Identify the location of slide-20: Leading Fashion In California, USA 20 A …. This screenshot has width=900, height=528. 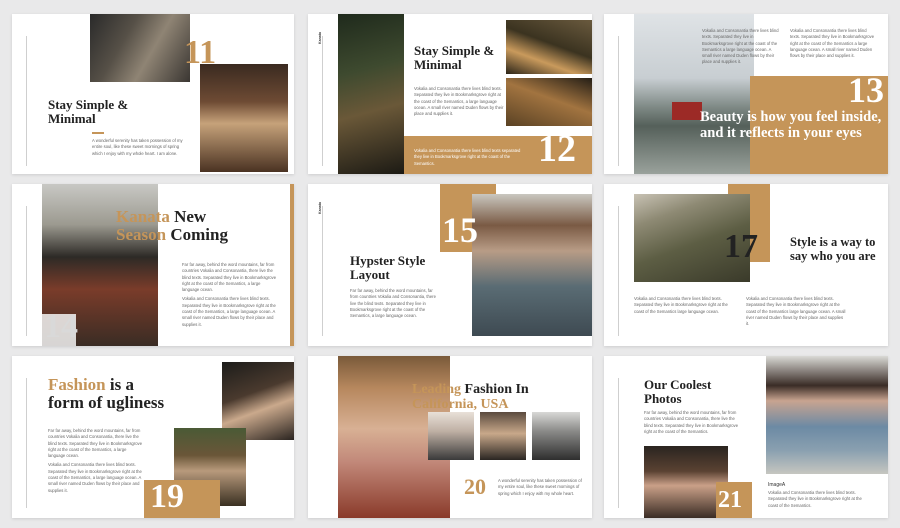
(450, 437).